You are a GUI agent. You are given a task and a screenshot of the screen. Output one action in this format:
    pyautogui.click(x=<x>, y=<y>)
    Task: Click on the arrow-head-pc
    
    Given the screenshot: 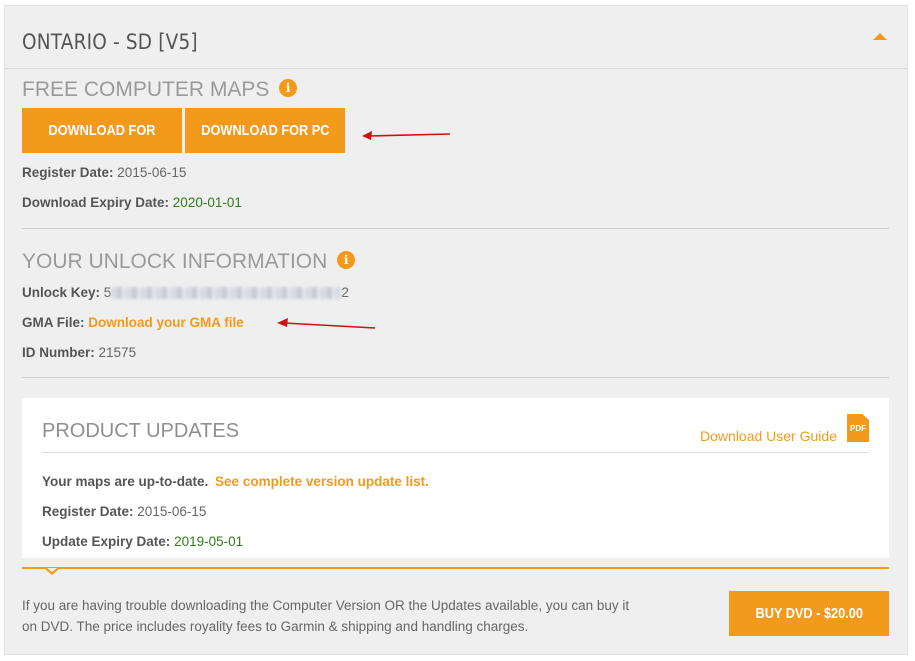 What is the action you would take?
    pyautogui.click(x=367, y=135)
    